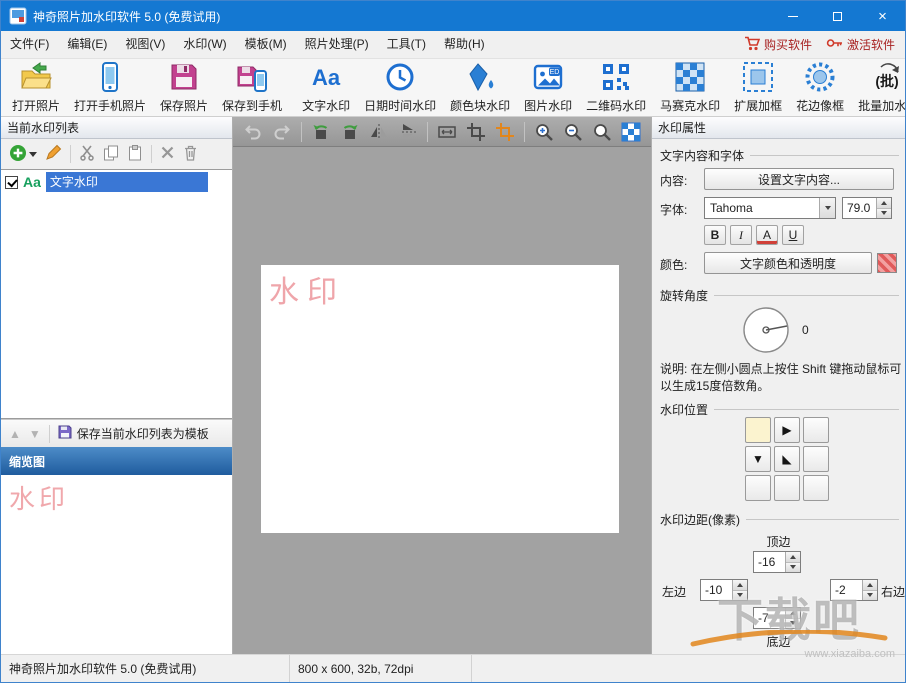 The width and height of the screenshot is (906, 683). What do you see at coordinates (758, 430) in the screenshot?
I see `position-cell-top-left` at bounding box center [758, 430].